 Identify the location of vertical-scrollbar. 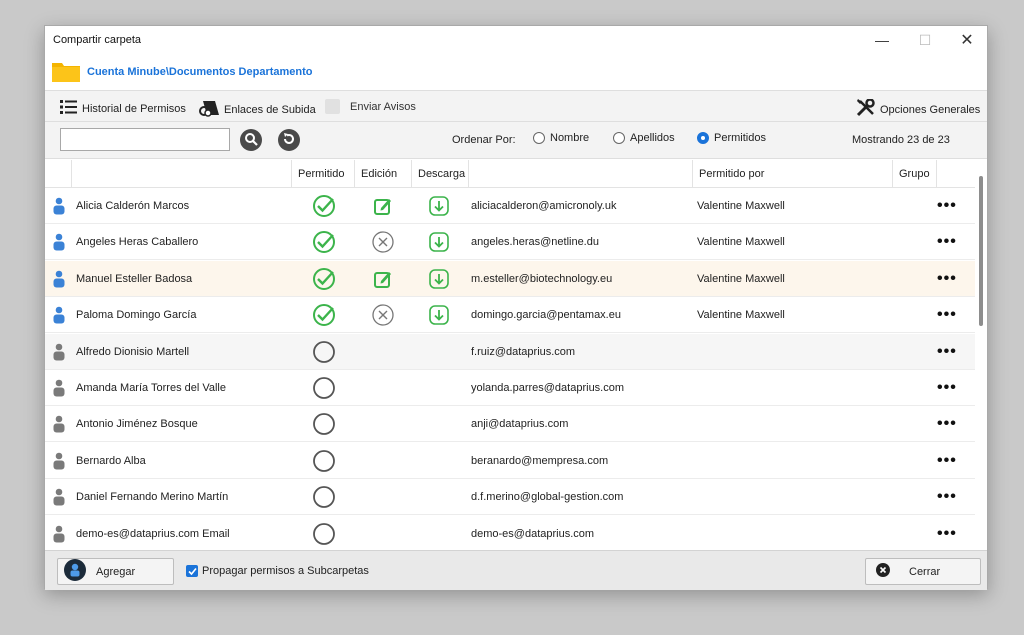
(981, 251).